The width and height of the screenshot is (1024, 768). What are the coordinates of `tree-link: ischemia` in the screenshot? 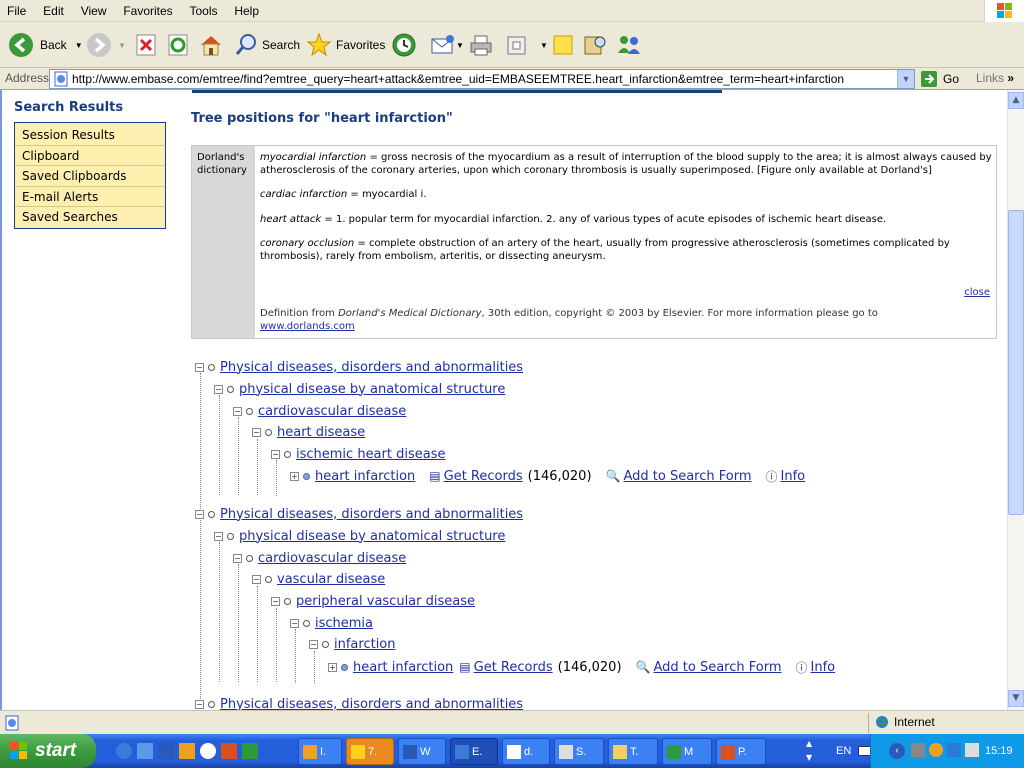 It's located at (344, 623).